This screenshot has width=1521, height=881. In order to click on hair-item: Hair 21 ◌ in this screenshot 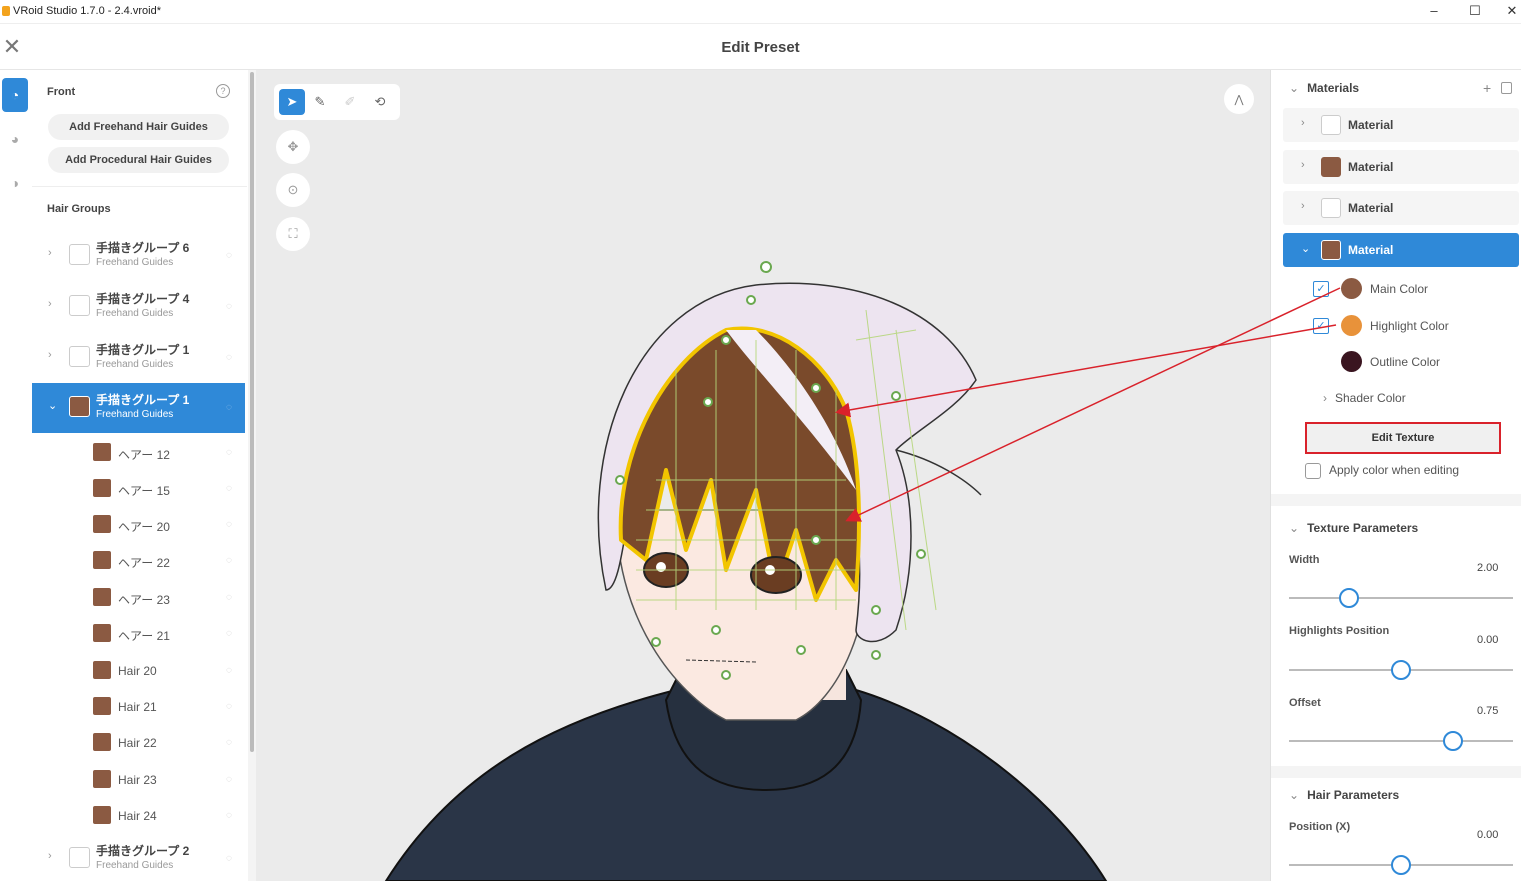, I will do `click(138, 707)`.